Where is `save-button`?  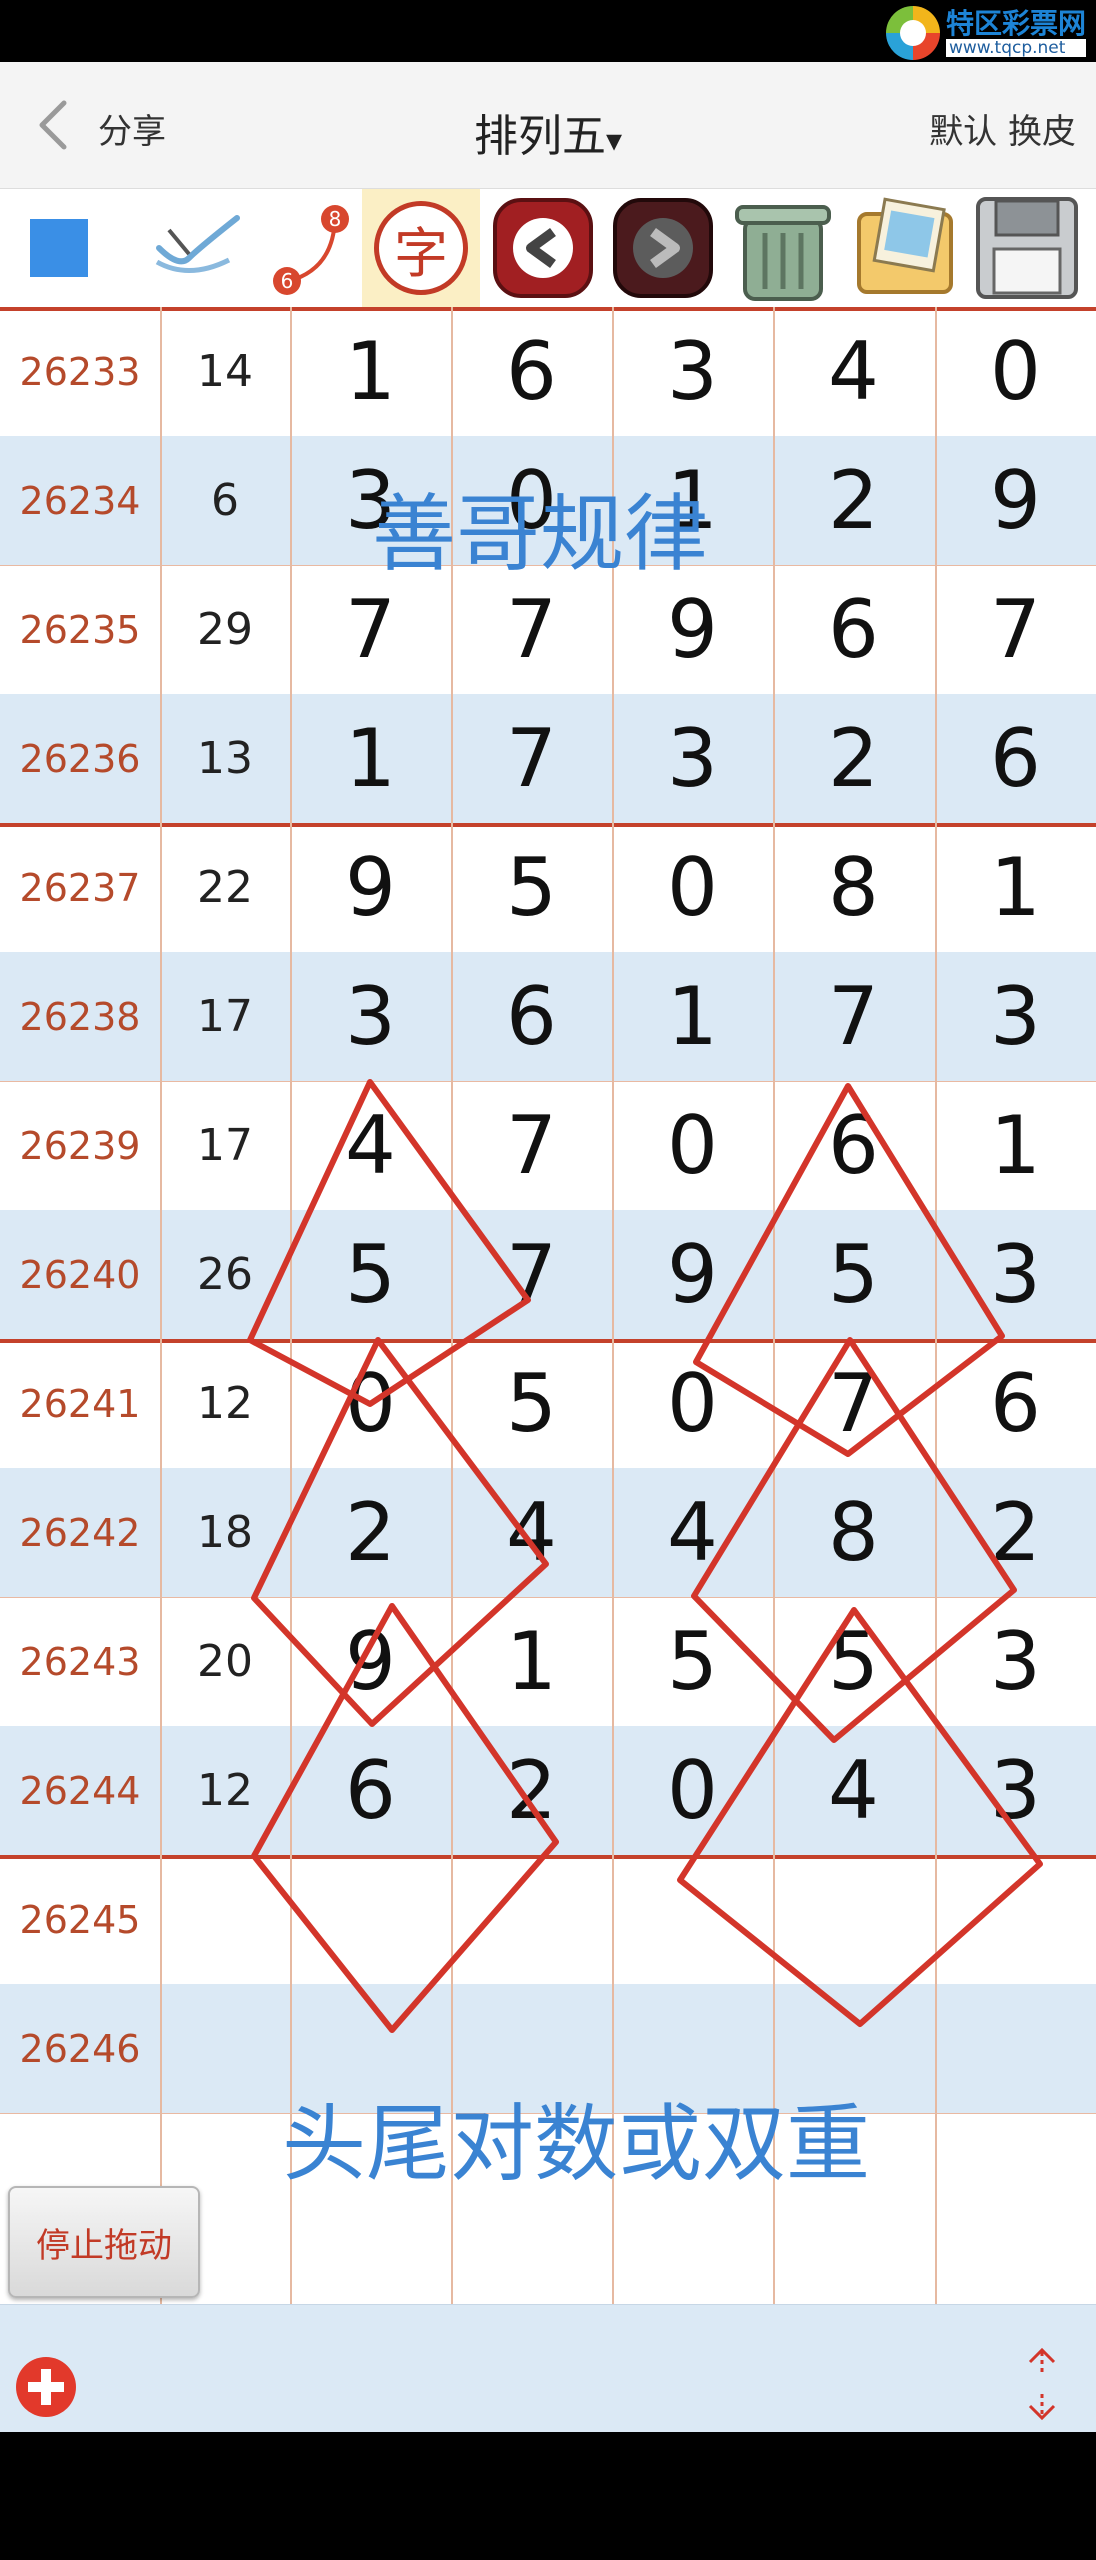
save-button is located at coordinates (1027, 248).